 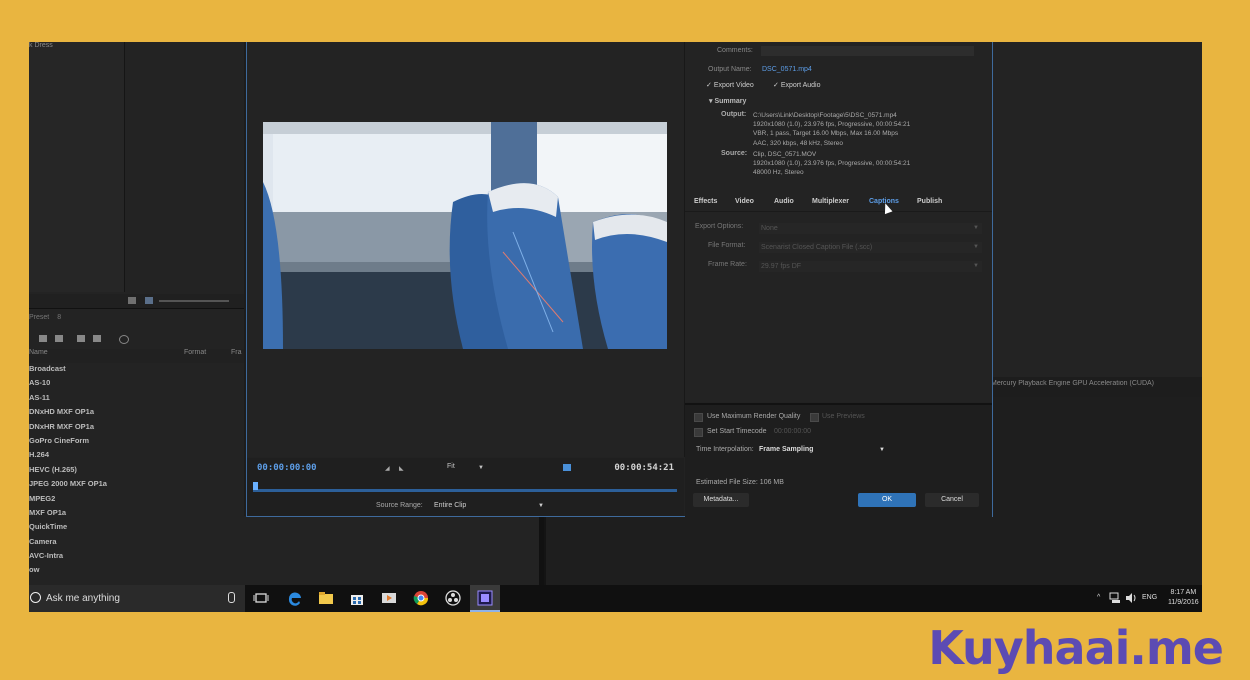 What do you see at coordinates (867, 51) in the screenshot?
I see `comments-field` at bounding box center [867, 51].